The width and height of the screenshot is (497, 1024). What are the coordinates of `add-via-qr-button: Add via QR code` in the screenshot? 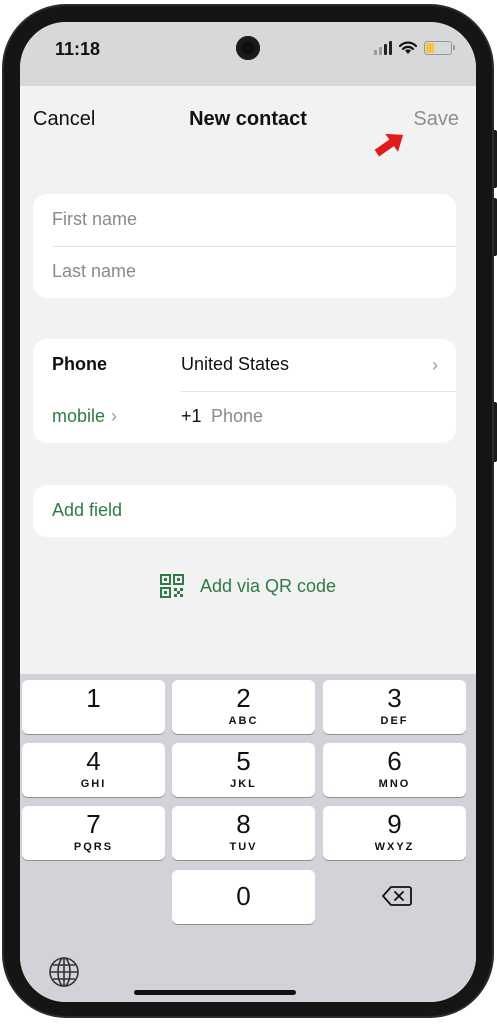 It's located at (248, 586).